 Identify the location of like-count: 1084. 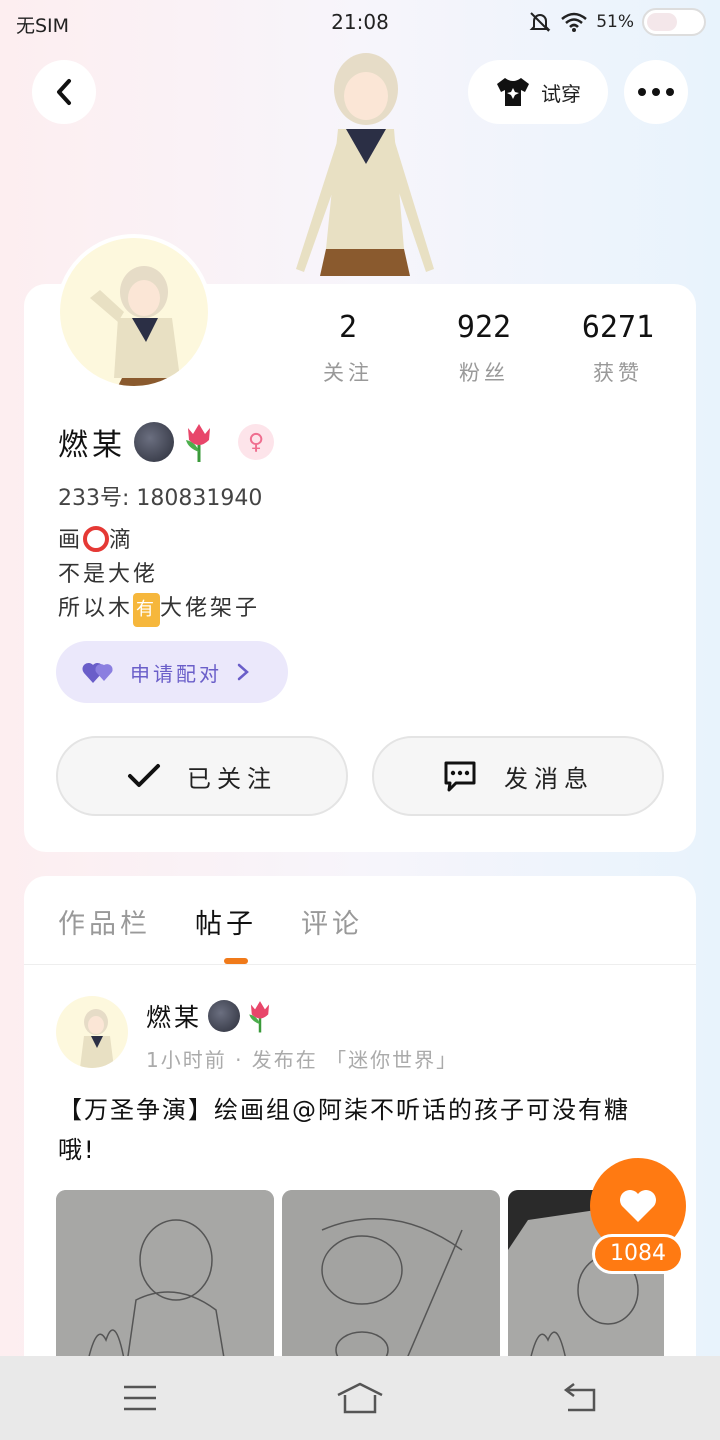
(638, 1254).